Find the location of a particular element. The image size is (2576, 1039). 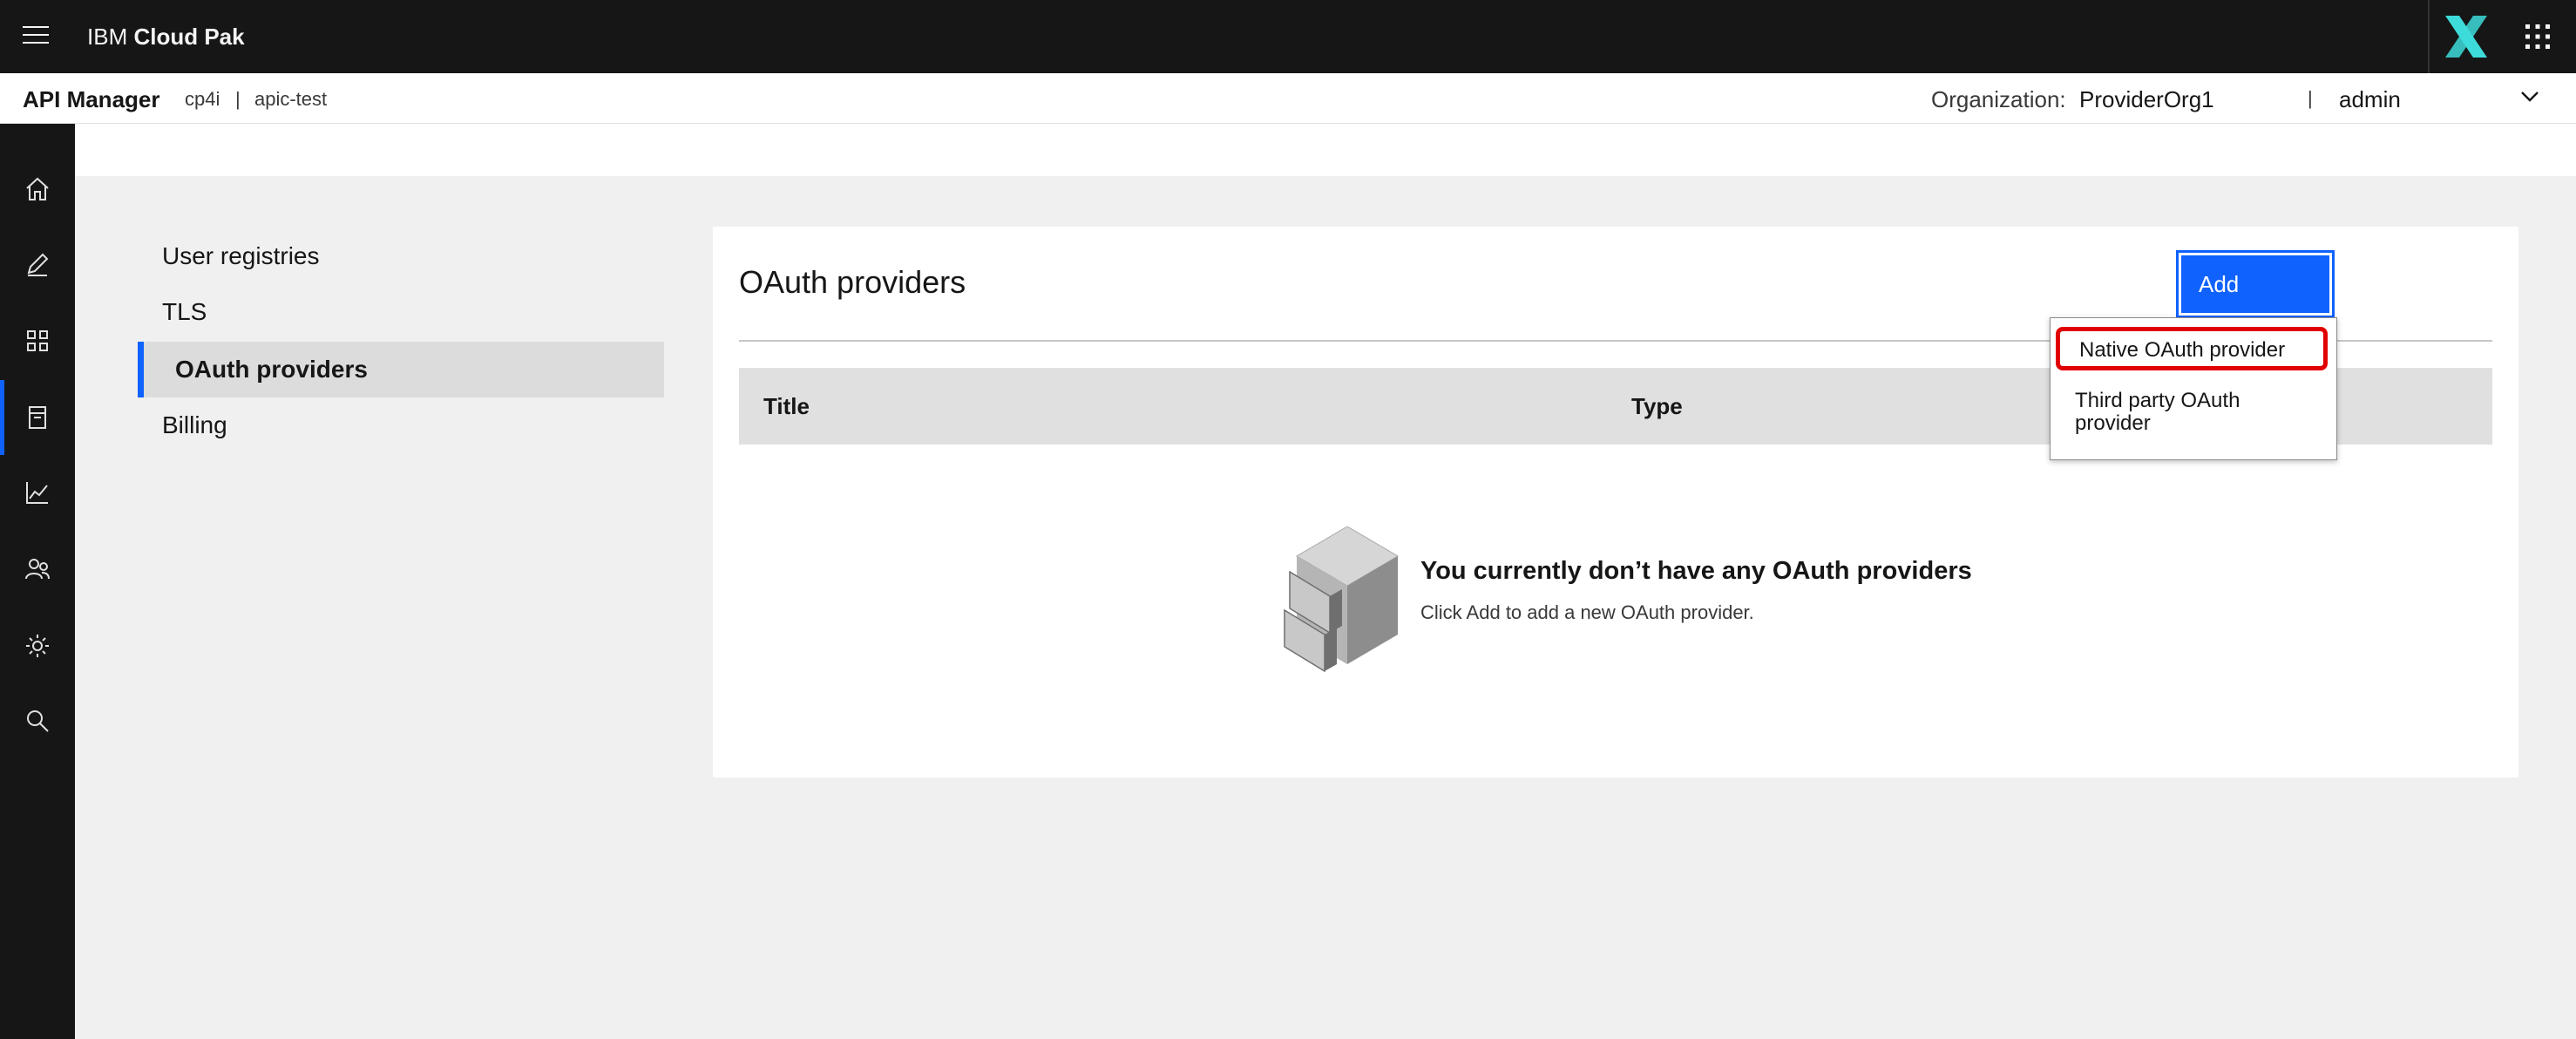

breadcrumb-cluster: cp4i is located at coordinates (203, 99).